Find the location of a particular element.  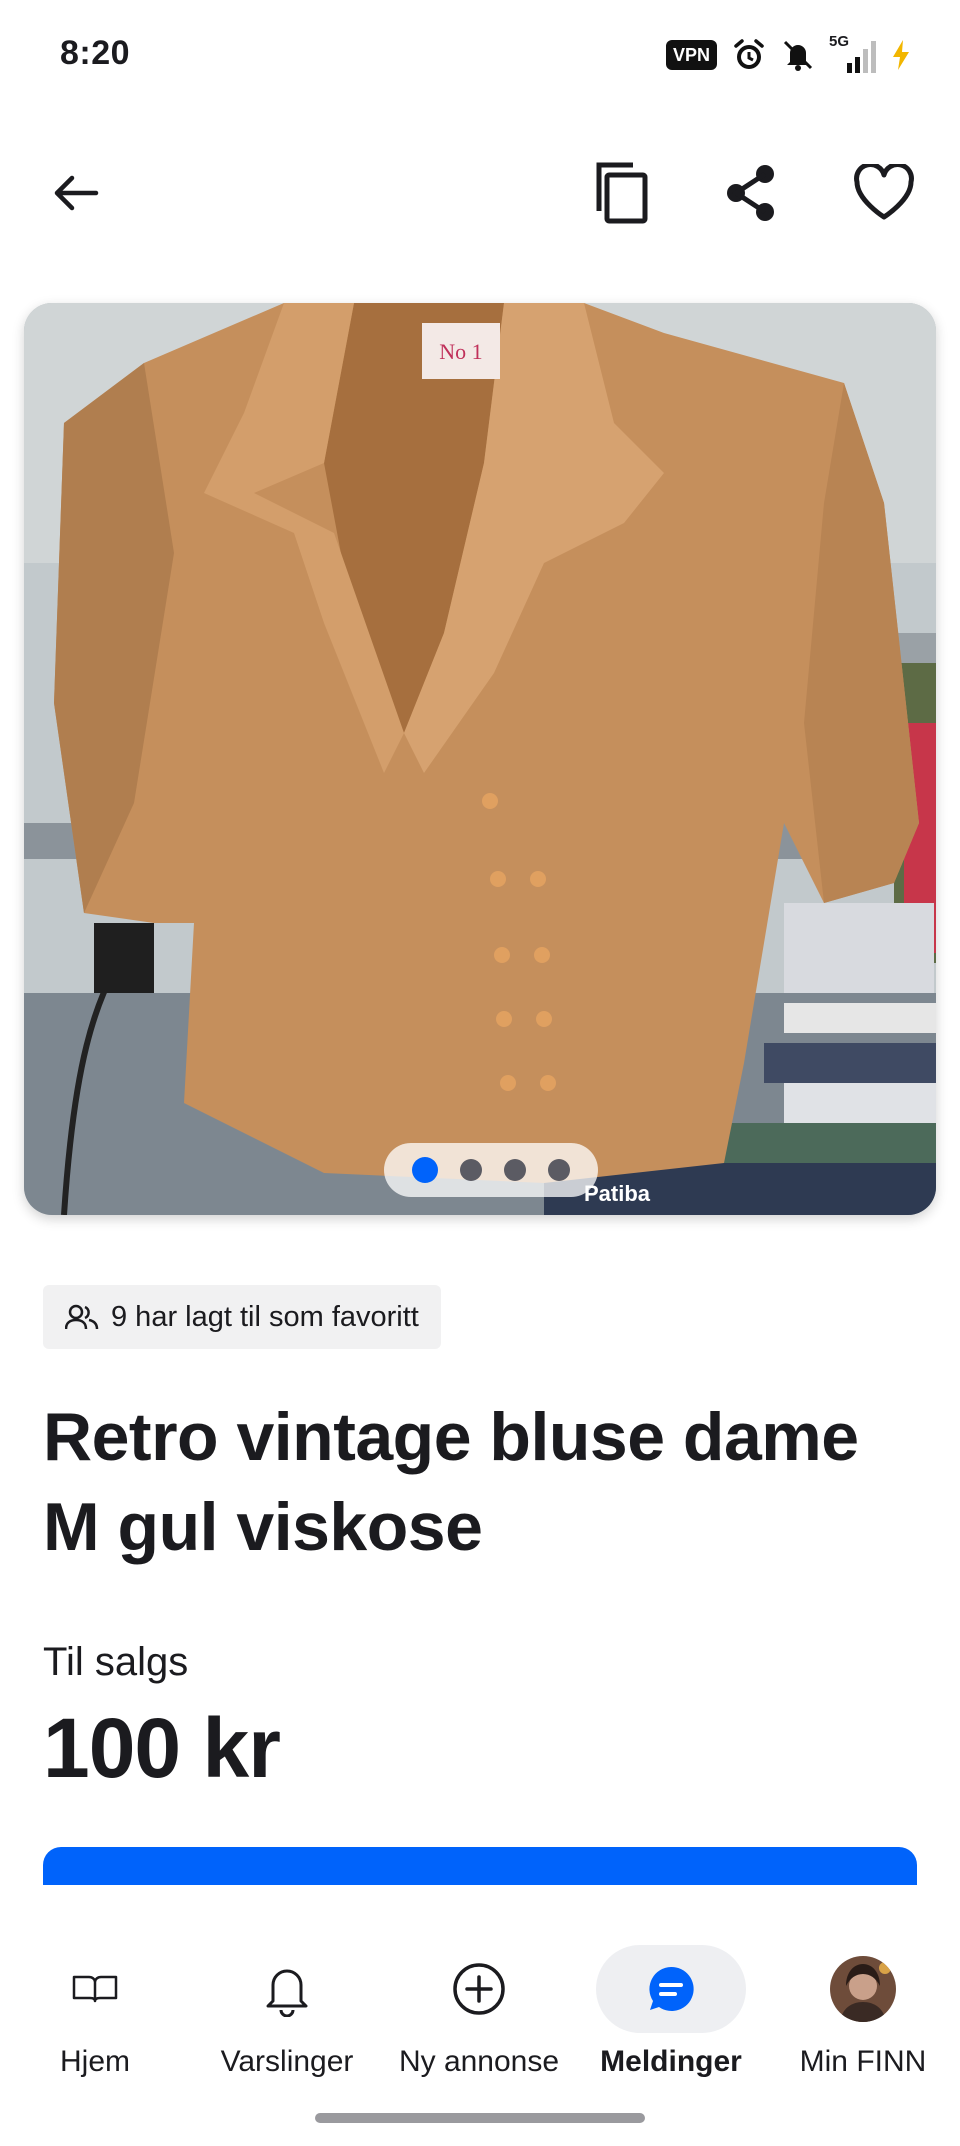

tab-label: Meldinger is located at coordinates (671, 2061).